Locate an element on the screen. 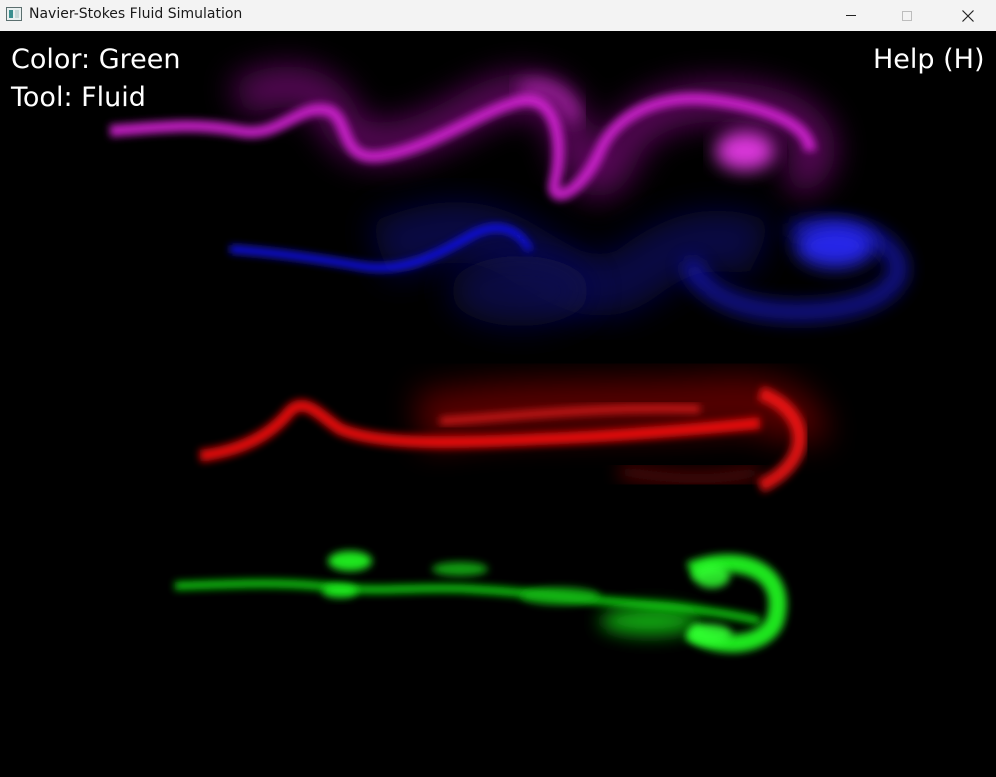 The image size is (996, 777). maximize-button is located at coordinates (907, 15).